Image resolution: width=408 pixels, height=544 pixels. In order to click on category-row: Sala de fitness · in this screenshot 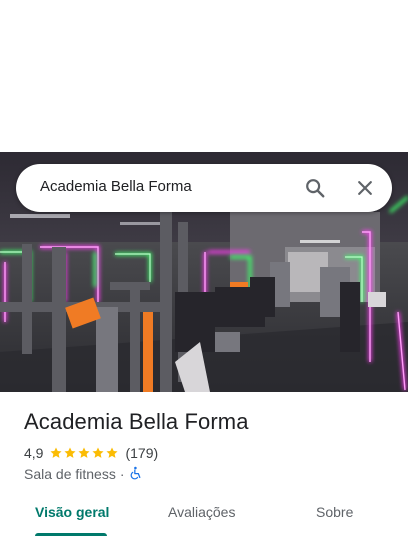, I will do `click(83, 474)`.